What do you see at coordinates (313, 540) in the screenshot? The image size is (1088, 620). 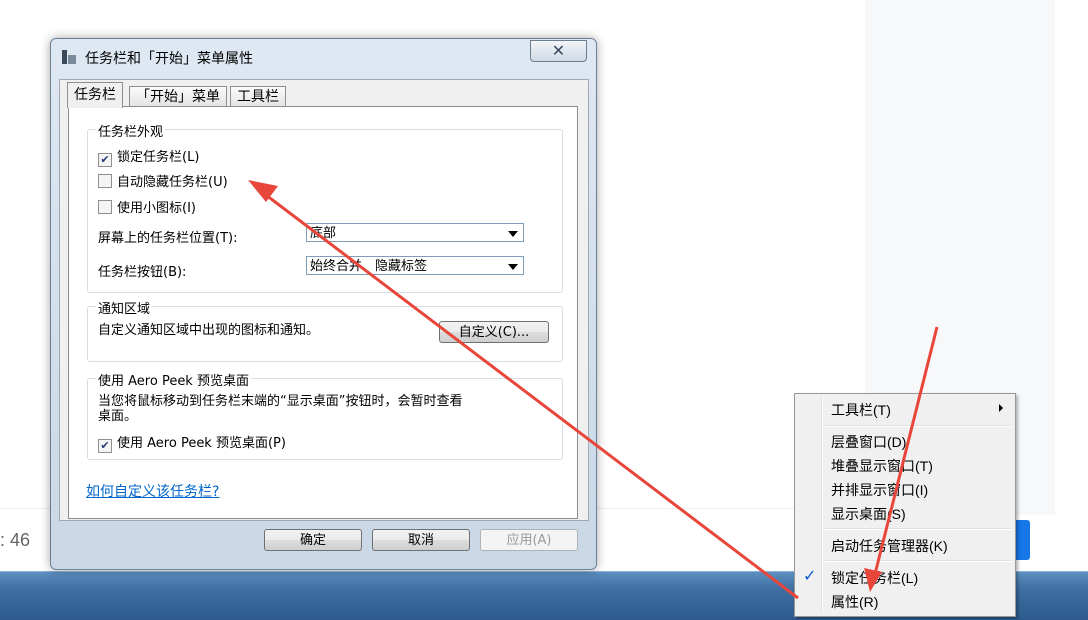 I see `ok-button: 确定` at bounding box center [313, 540].